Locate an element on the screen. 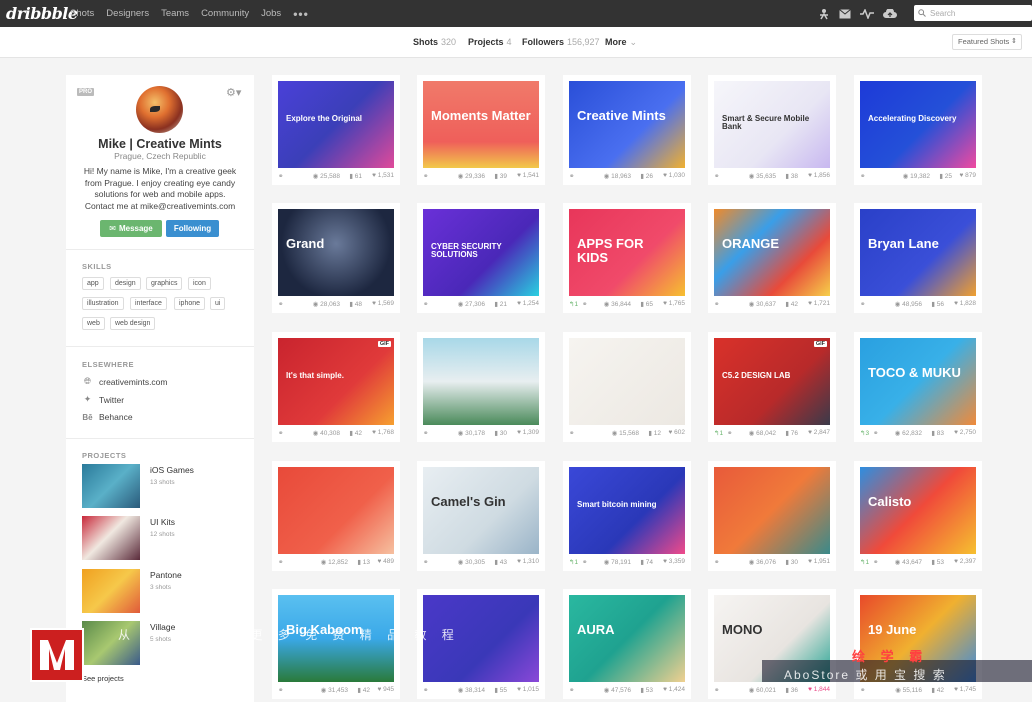 The width and height of the screenshot is (1032, 702). nav-link-jobs: Jobs is located at coordinates (271, 13).